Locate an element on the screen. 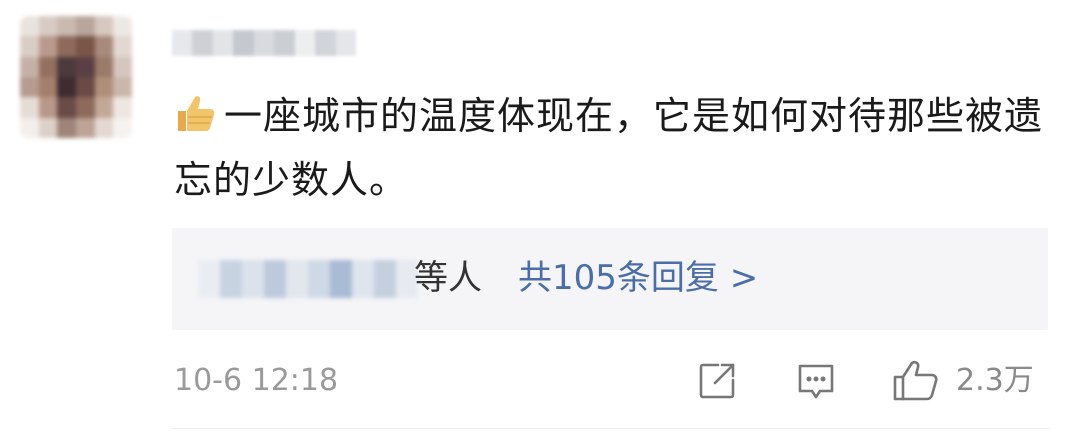 The height and width of the screenshot is (431, 1080). timestamp: 10-6 12:18 is located at coordinates (256, 380).